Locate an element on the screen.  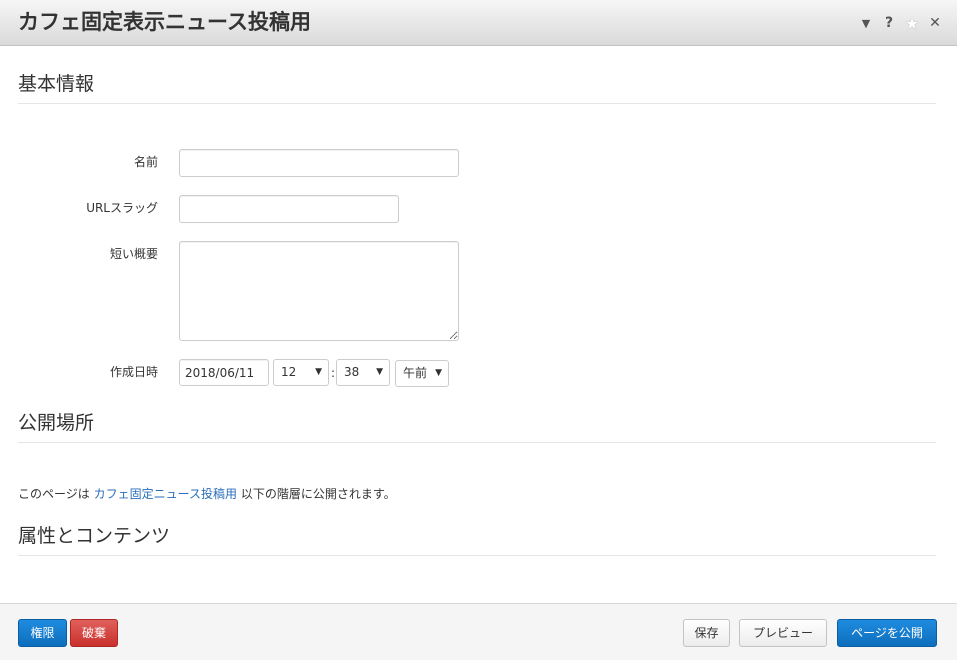
ampm-select: 午前 ▼ is located at coordinates (422, 373).